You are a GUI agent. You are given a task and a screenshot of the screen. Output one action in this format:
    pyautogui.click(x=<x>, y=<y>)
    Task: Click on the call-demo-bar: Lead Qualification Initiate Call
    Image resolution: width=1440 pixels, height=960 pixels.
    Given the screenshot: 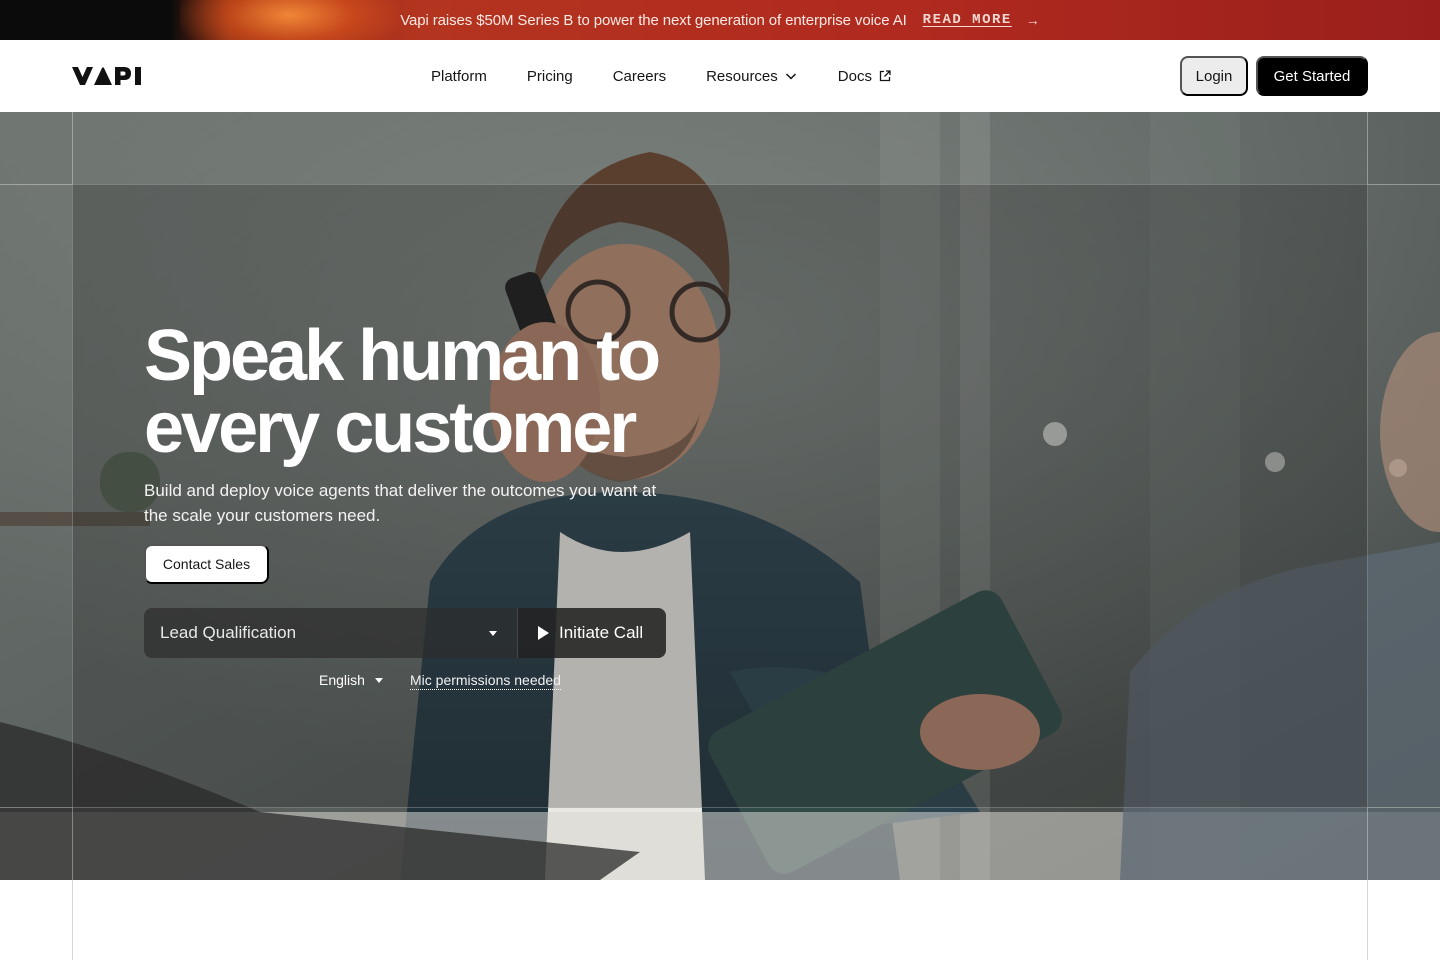 What is the action you would take?
    pyautogui.click(x=405, y=633)
    